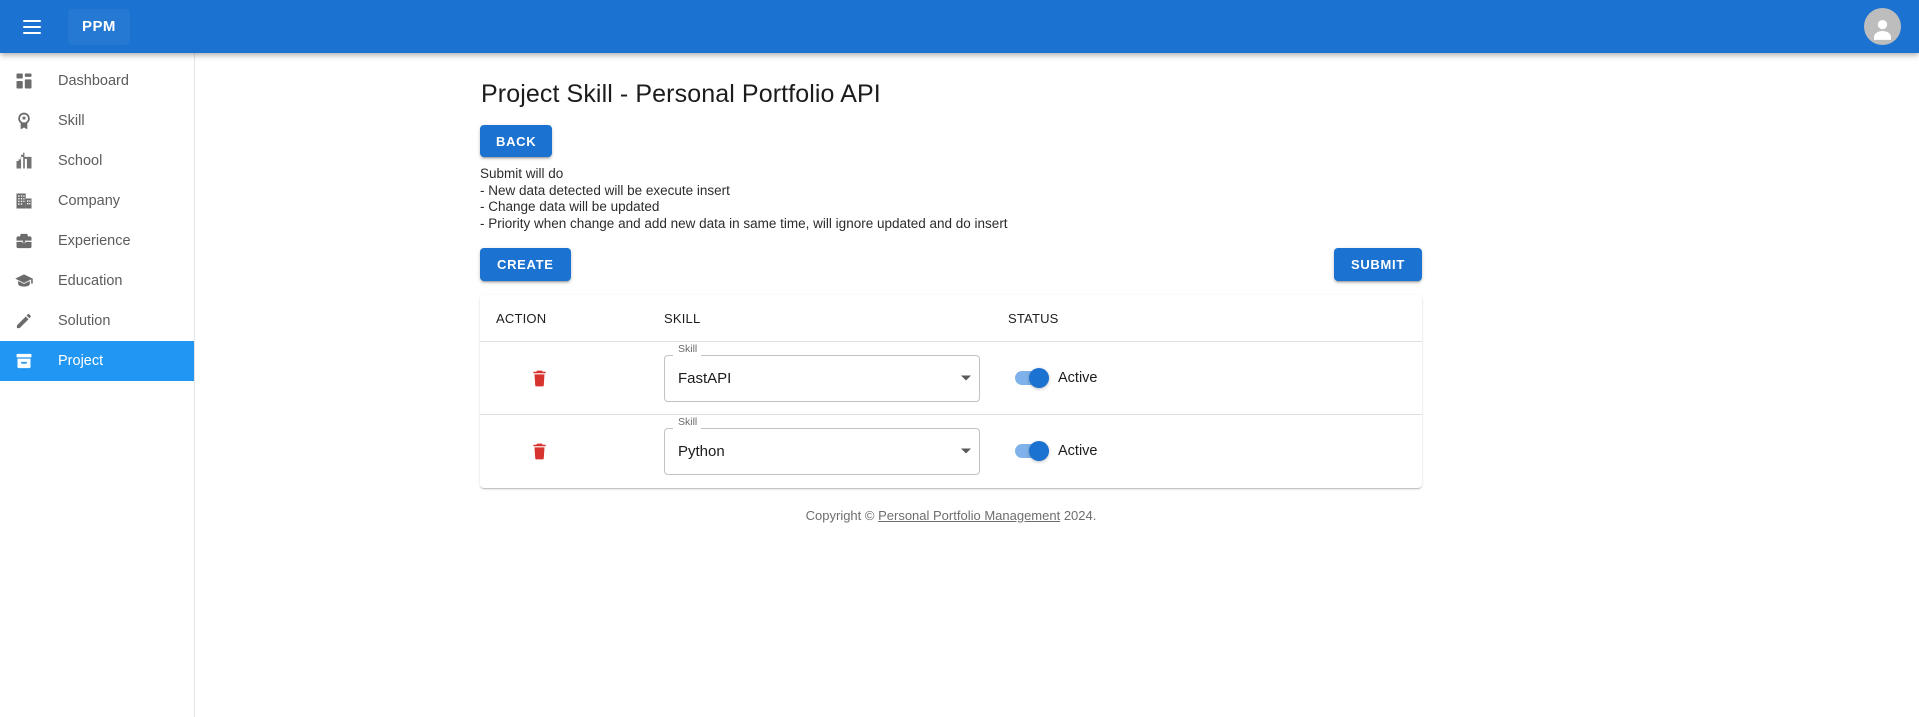  What do you see at coordinates (522, 173) in the screenshot?
I see `submit-note-heading: Submit will do` at bounding box center [522, 173].